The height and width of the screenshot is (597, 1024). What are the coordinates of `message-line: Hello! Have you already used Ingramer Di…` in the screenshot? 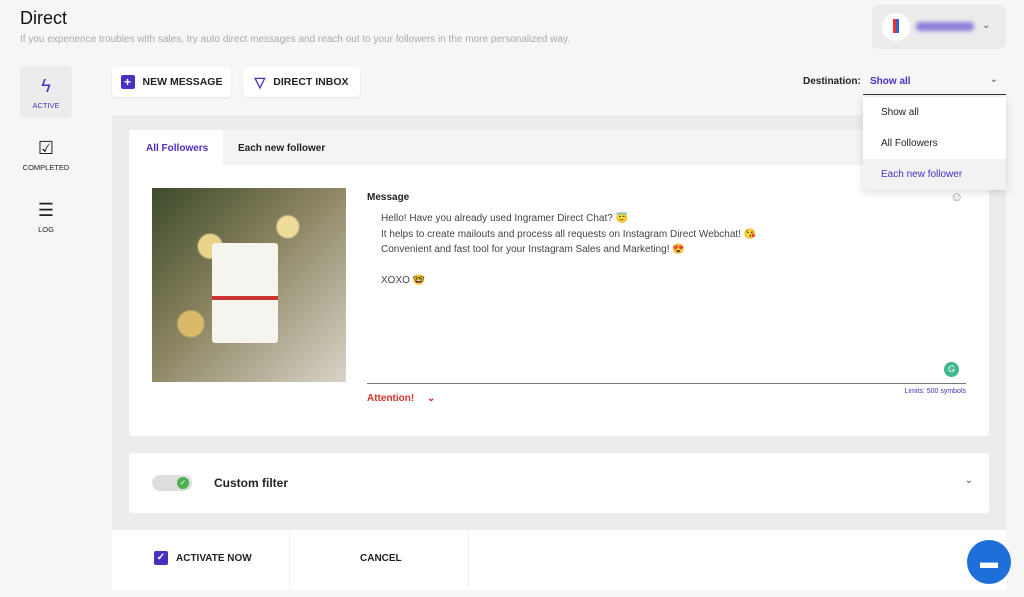 It's located at (505, 218).